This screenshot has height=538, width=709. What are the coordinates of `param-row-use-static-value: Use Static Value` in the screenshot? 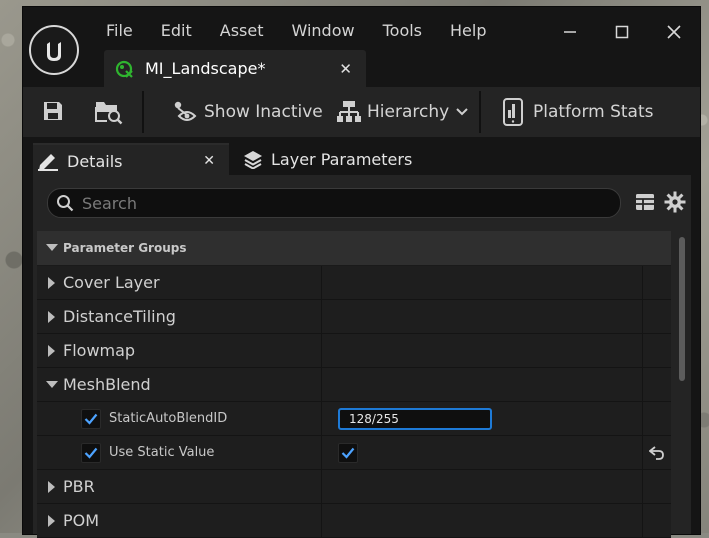 It's located at (354, 453).